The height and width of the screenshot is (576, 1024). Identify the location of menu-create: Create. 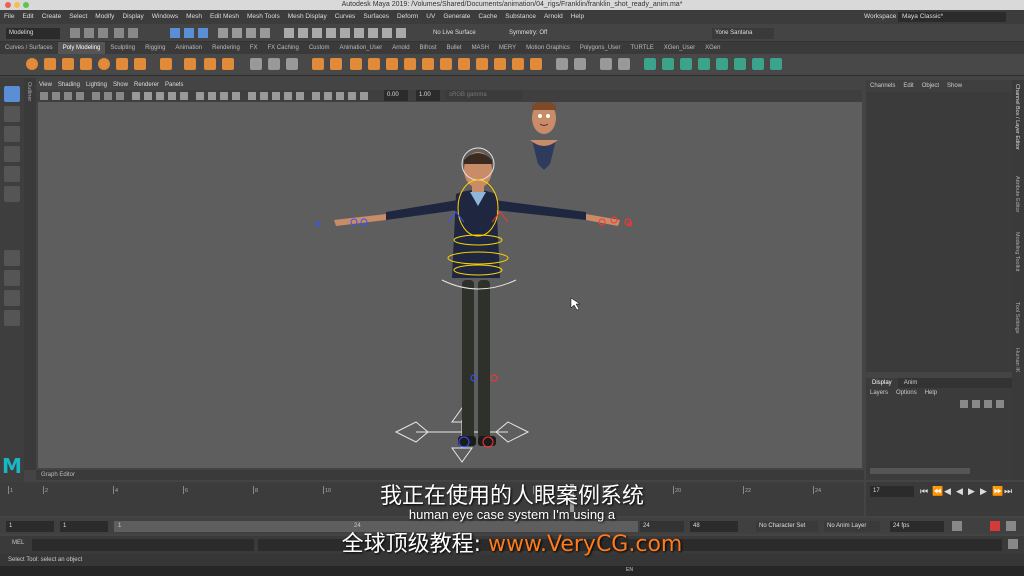
(52, 17).